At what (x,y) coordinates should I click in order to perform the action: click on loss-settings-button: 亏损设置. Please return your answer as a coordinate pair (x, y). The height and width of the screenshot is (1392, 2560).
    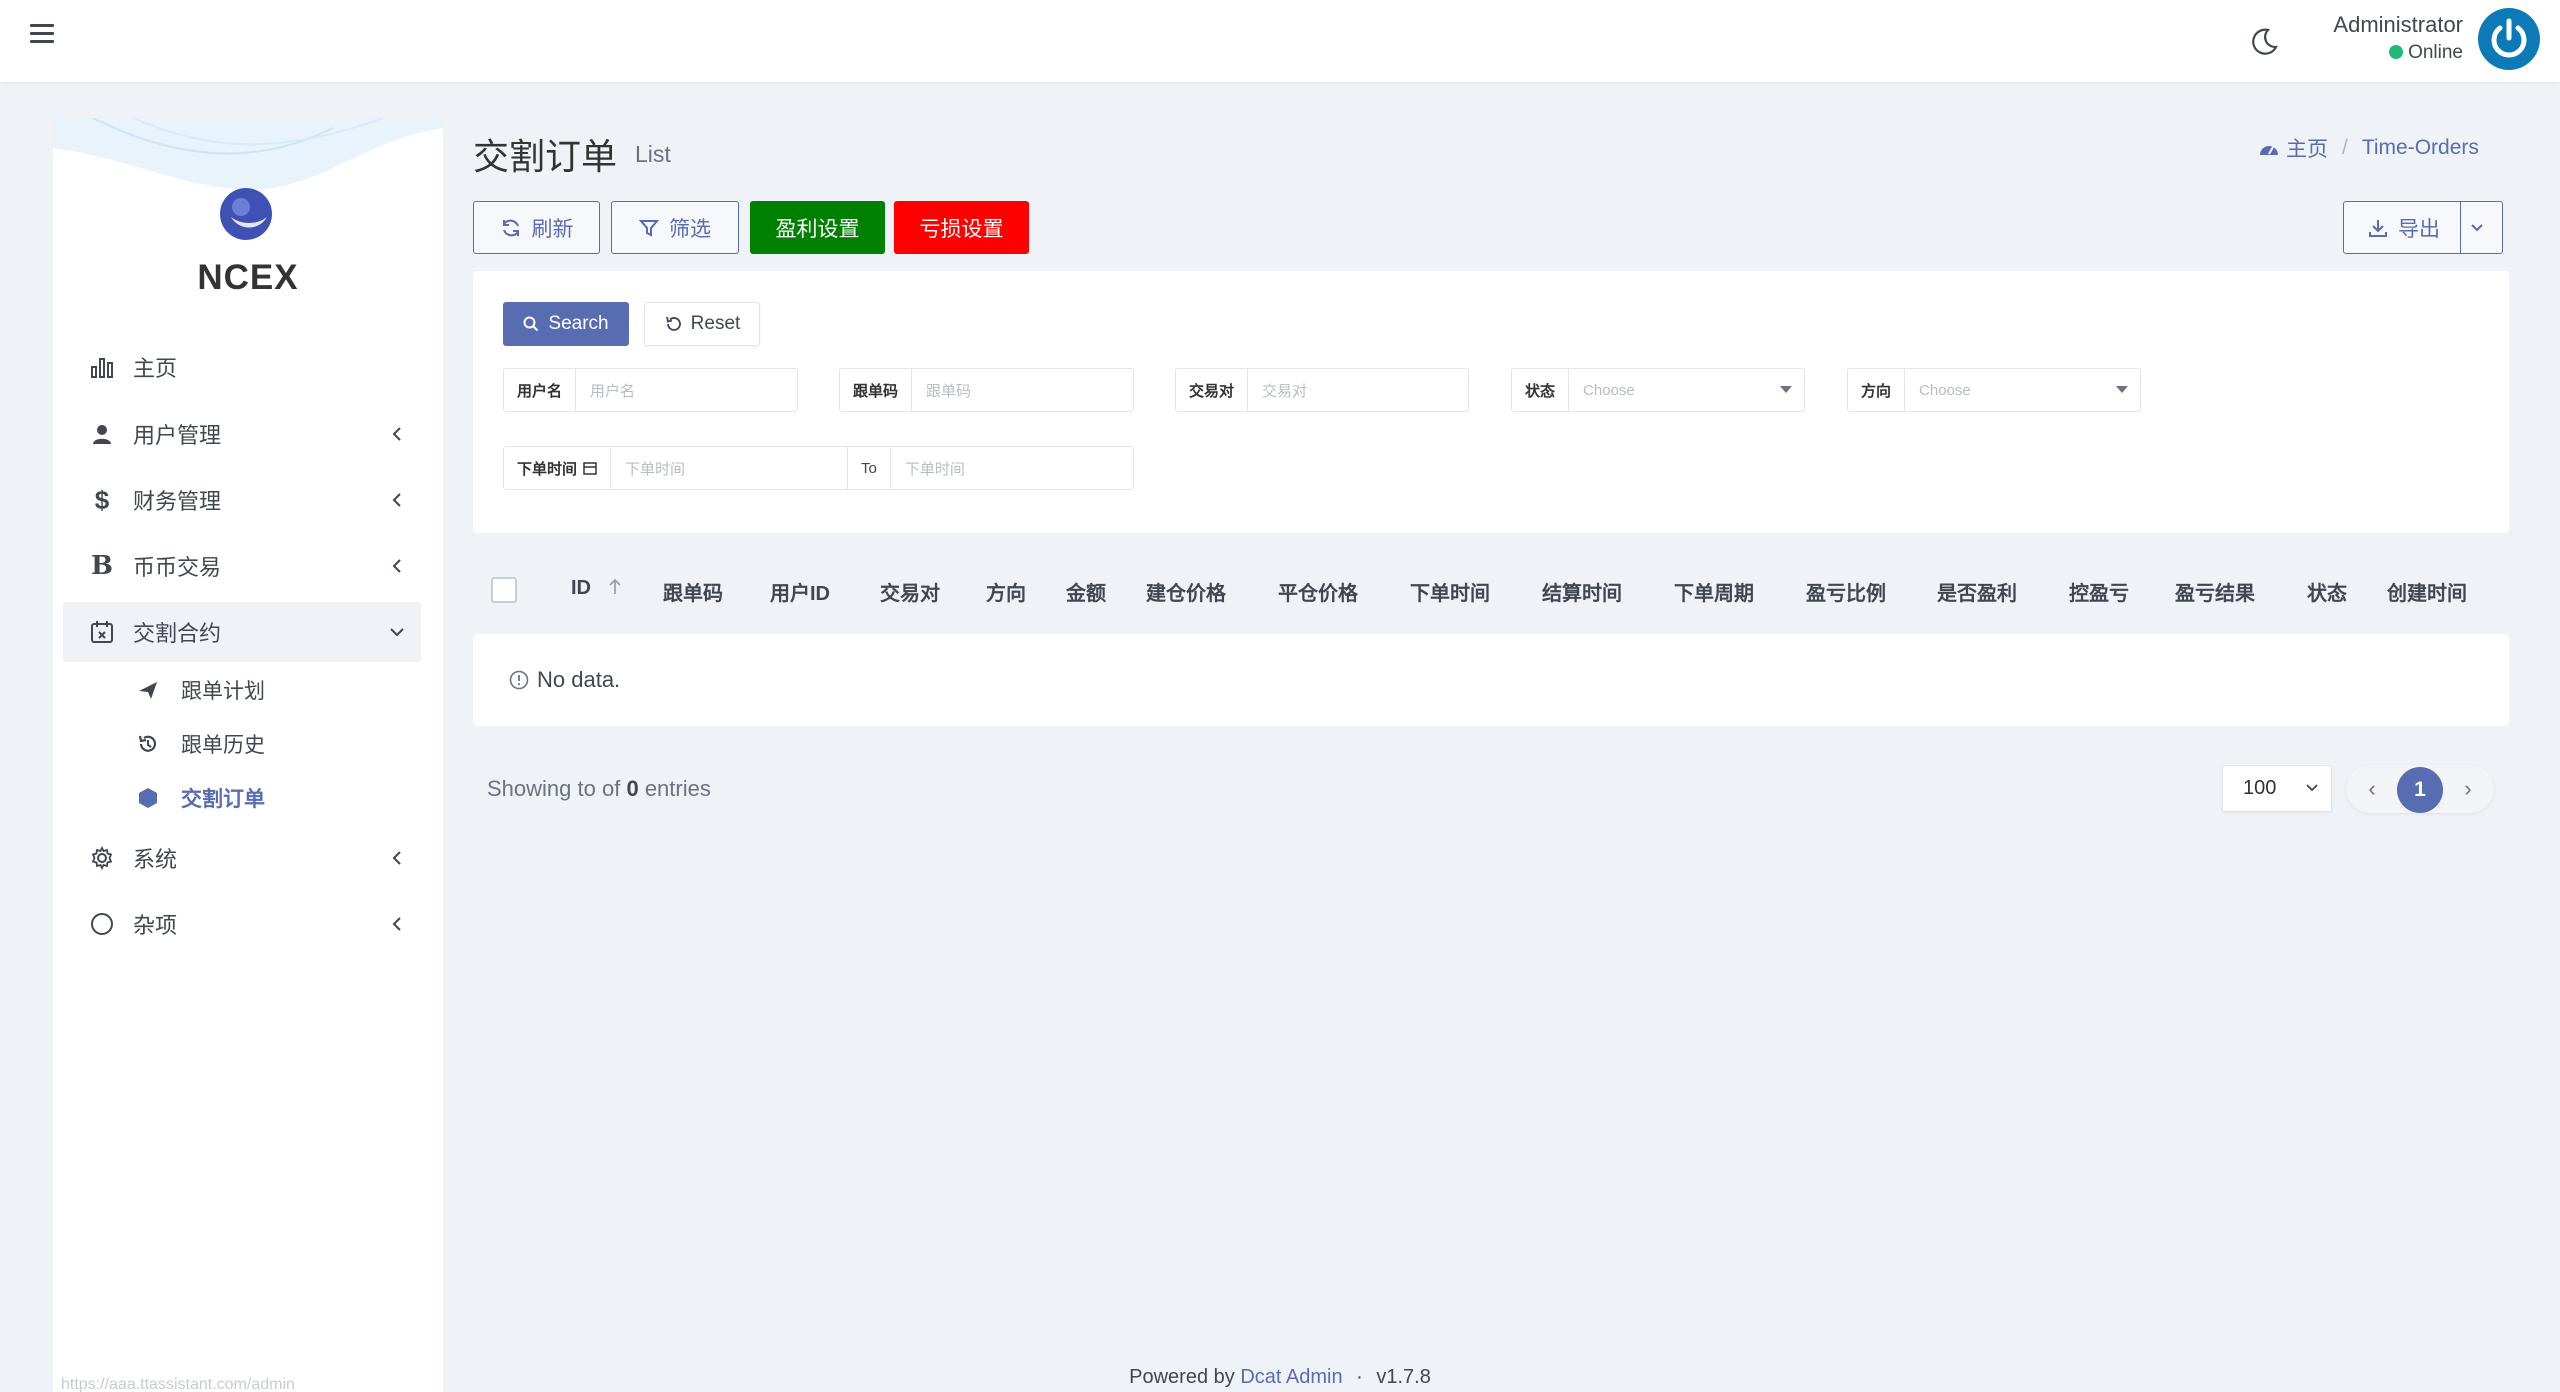
    Looking at the image, I should click on (961, 227).